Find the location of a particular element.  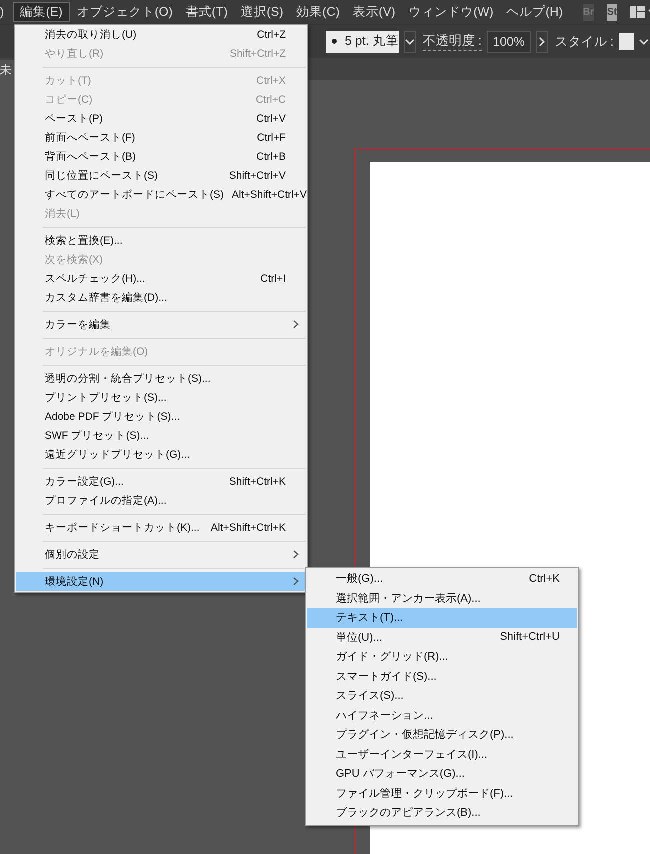

shortcut-label: Ctrl+B is located at coordinates (271, 156).